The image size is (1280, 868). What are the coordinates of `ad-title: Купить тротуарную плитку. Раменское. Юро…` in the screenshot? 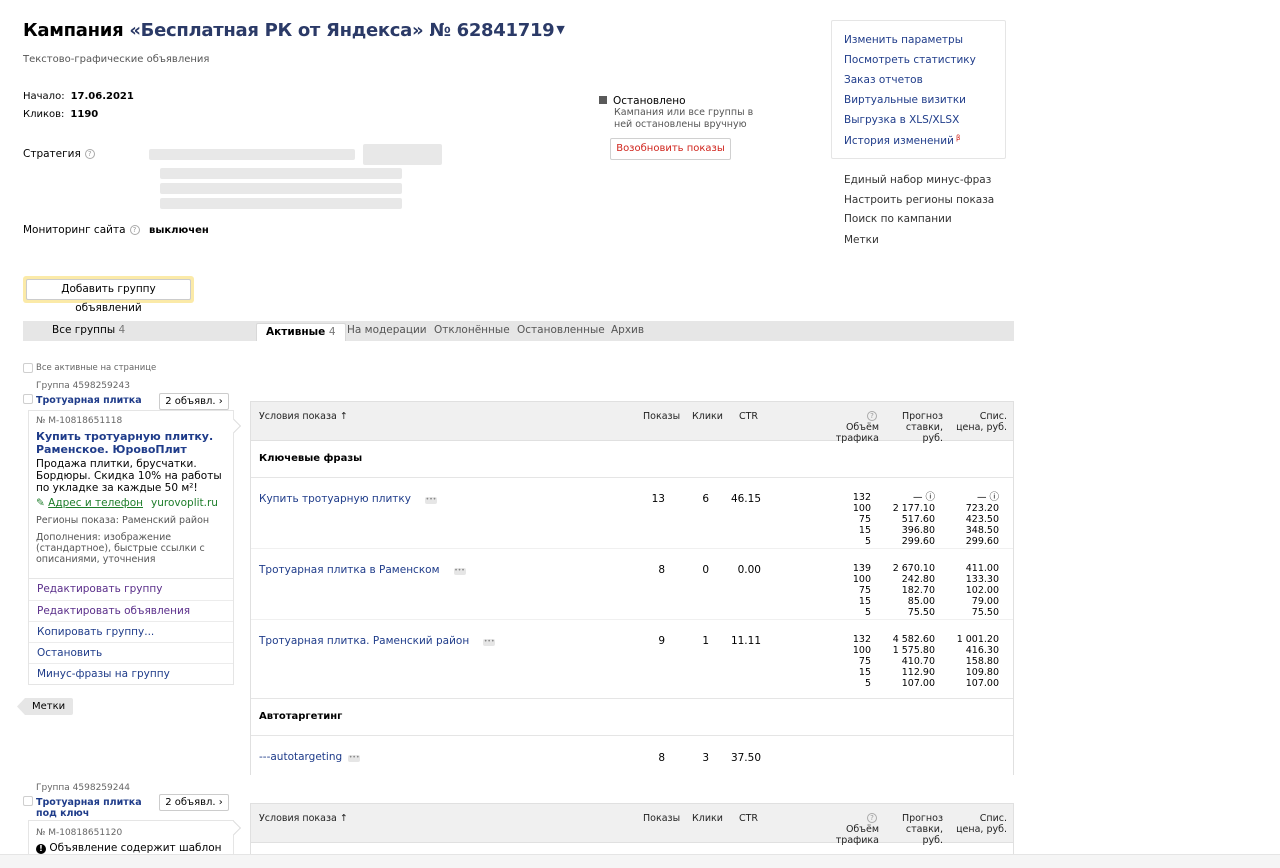 It's located at (131, 443).